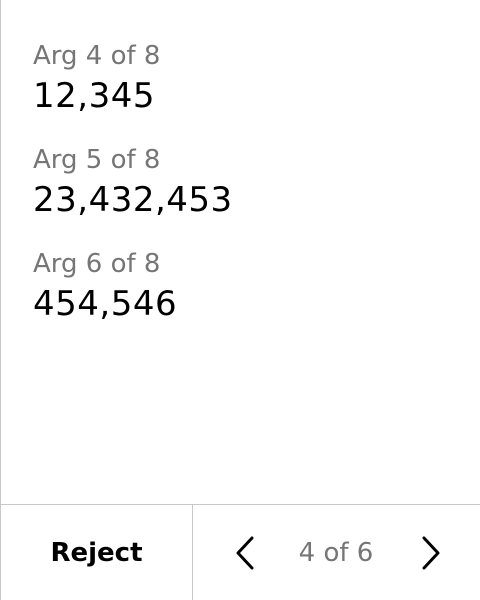 This screenshot has height=600, width=480. What do you see at coordinates (133, 200) in the screenshot?
I see `argument-value: 23,432,453` at bounding box center [133, 200].